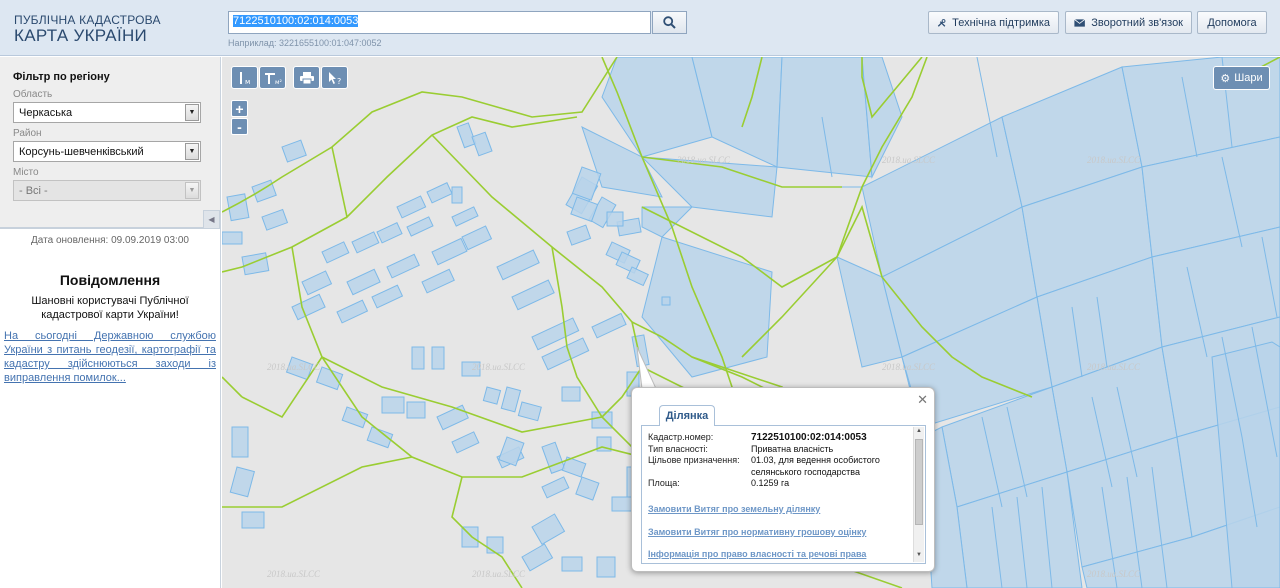 This screenshot has width=1280, height=588. I want to click on city-select: - Всі - ▼, so click(107, 190).